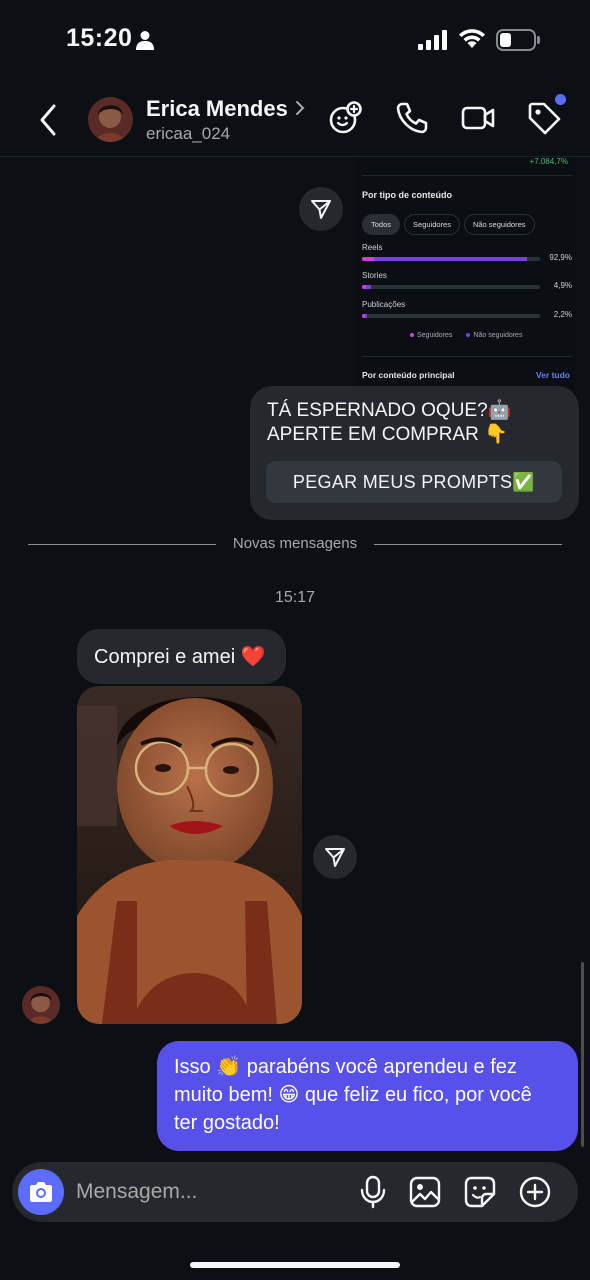 This screenshot has height=1280, width=590. Describe the element at coordinates (562, 285) in the screenshot. I see `metric-percent: 4,9%` at that location.